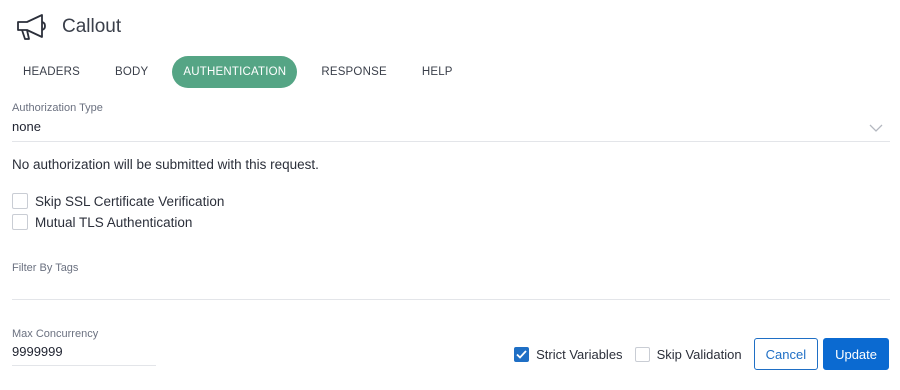  Describe the element at coordinates (856, 354) in the screenshot. I see `update-button: Update` at that location.